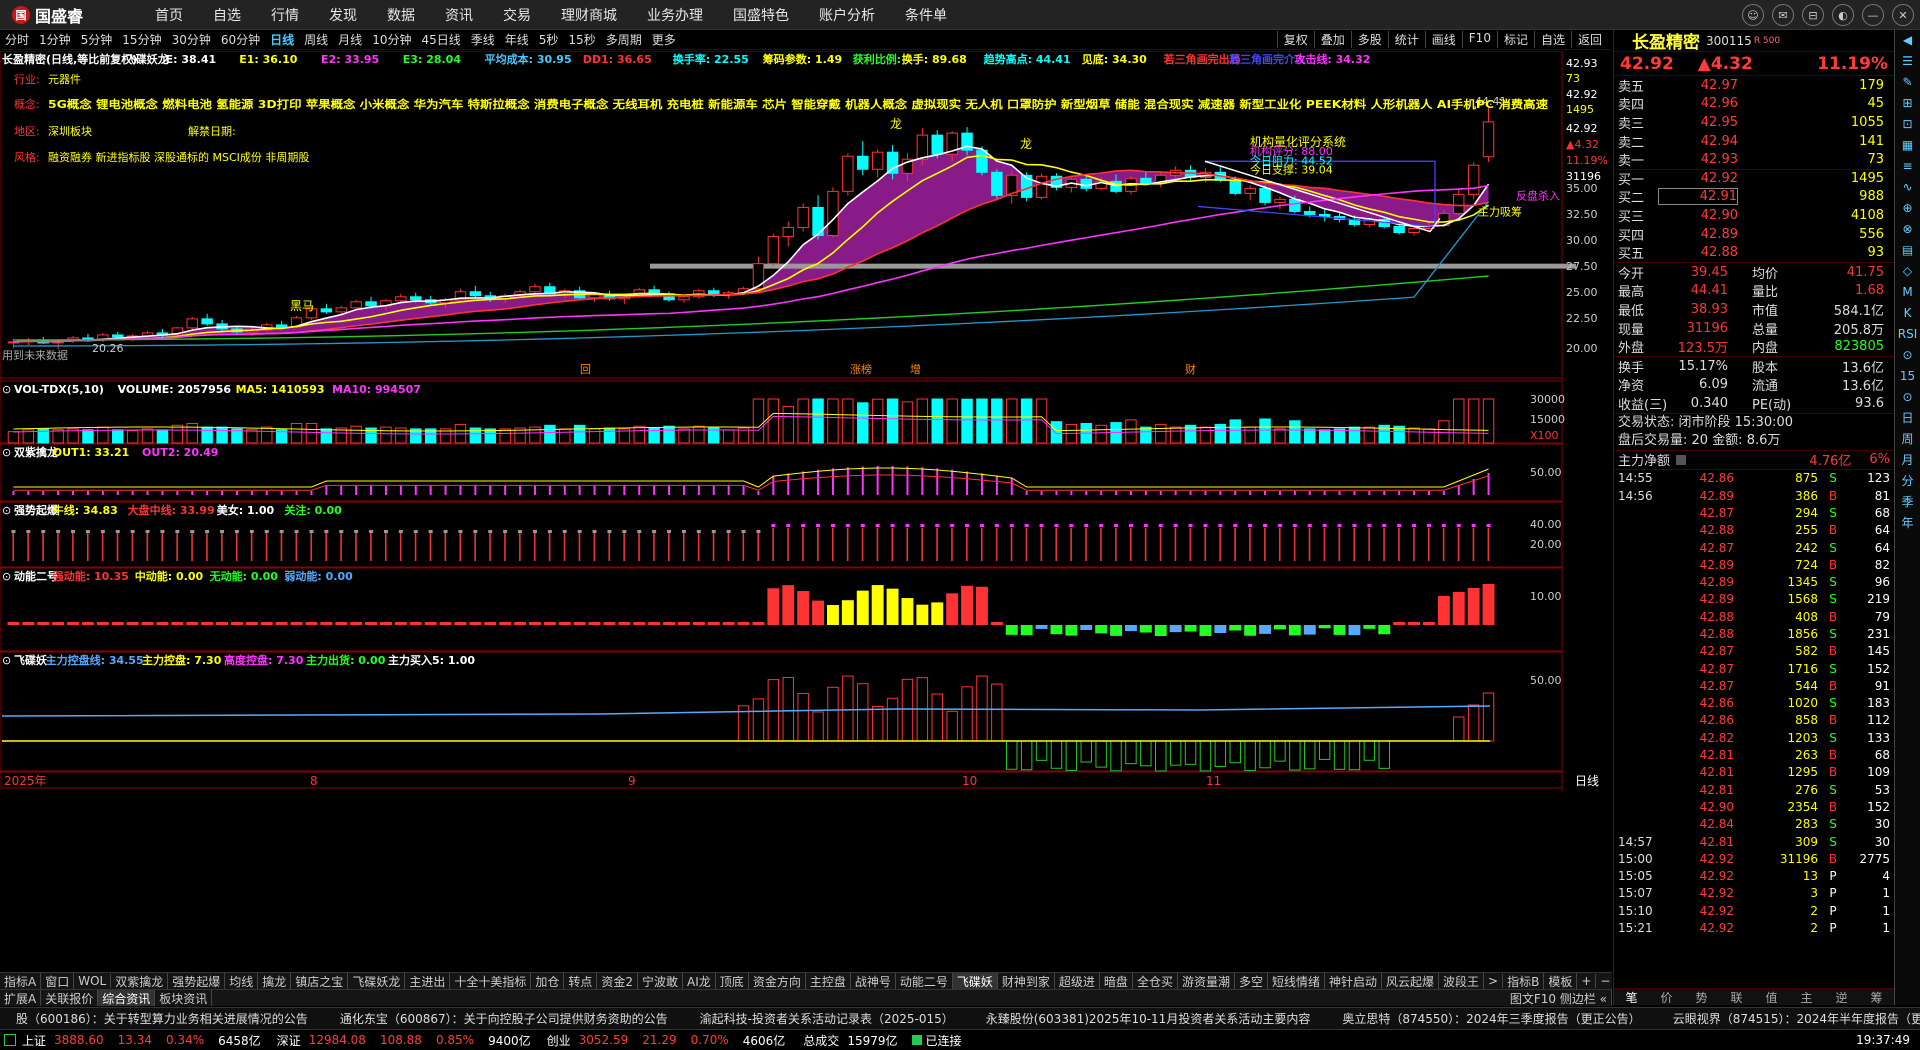 The width and height of the screenshot is (1920, 1050). Describe the element at coordinates (240, 39) in the screenshot. I see `period-tab: 60分钟` at that location.